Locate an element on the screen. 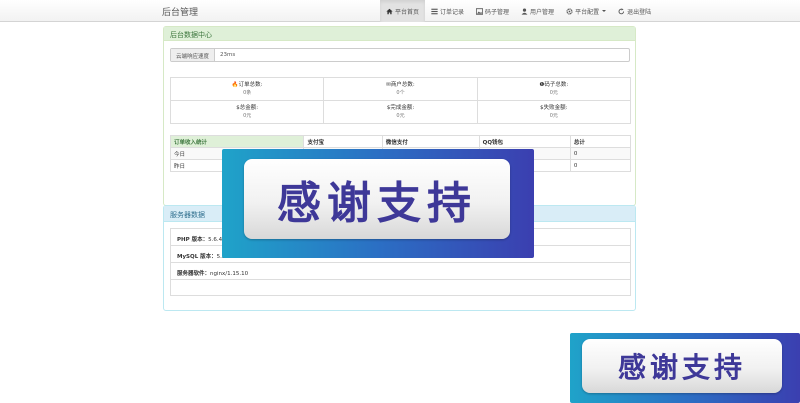 Image resolution: width=800 pixels, height=403 pixels. nav-home: 平台首页 is located at coordinates (403, 11).